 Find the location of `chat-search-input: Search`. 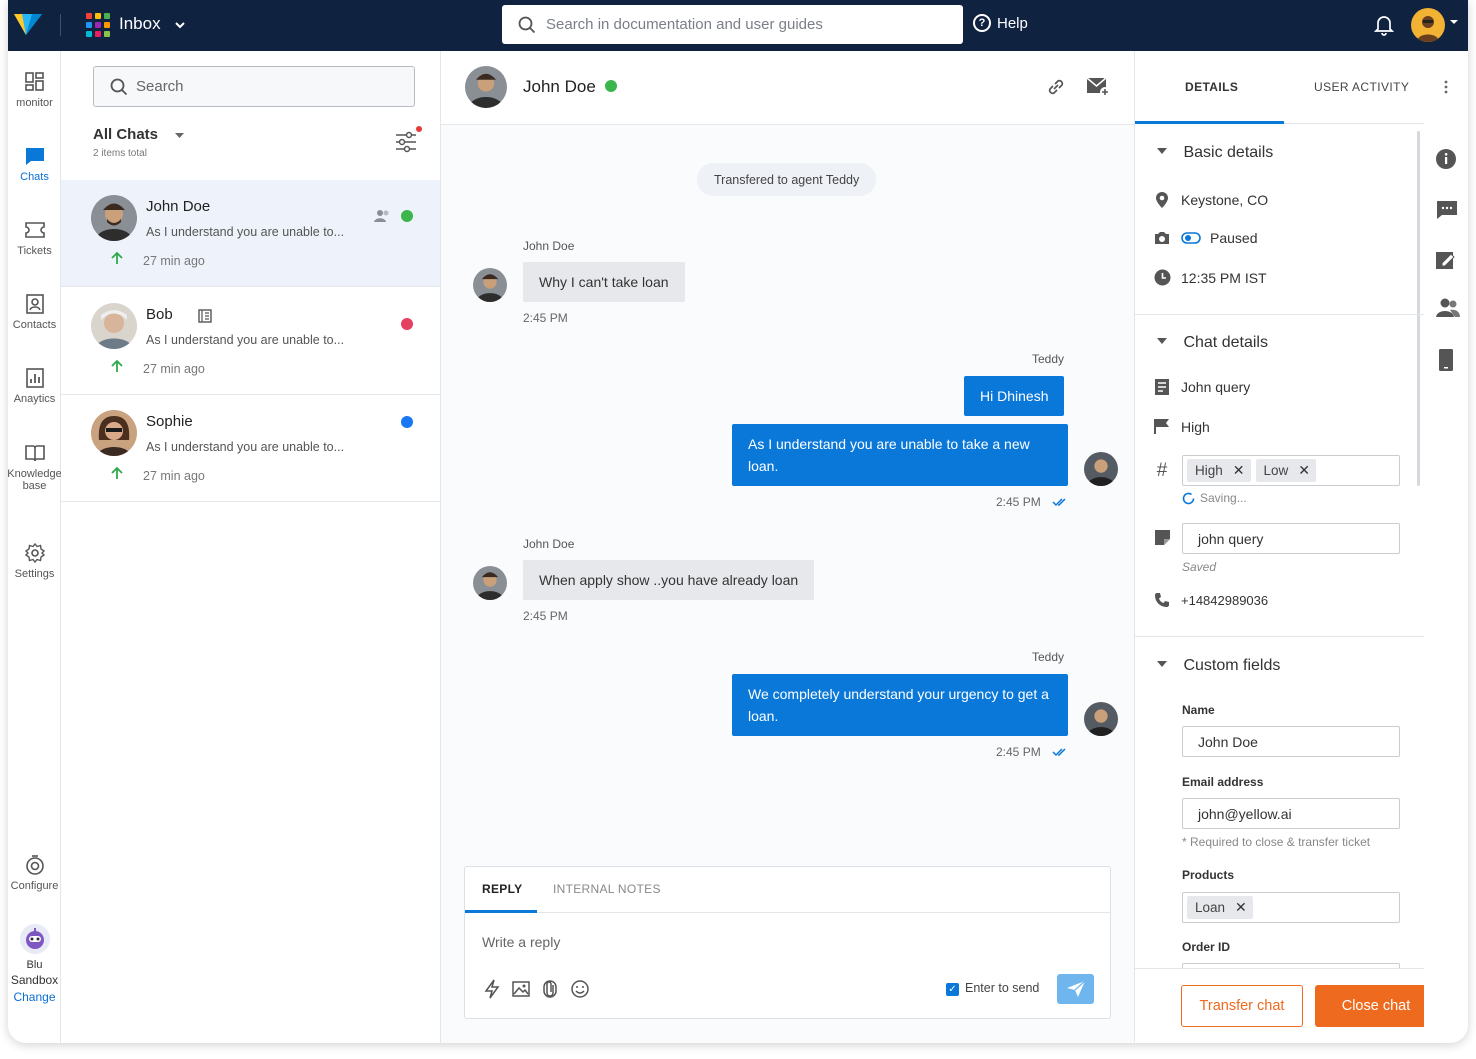

chat-search-input: Search is located at coordinates (160, 86).